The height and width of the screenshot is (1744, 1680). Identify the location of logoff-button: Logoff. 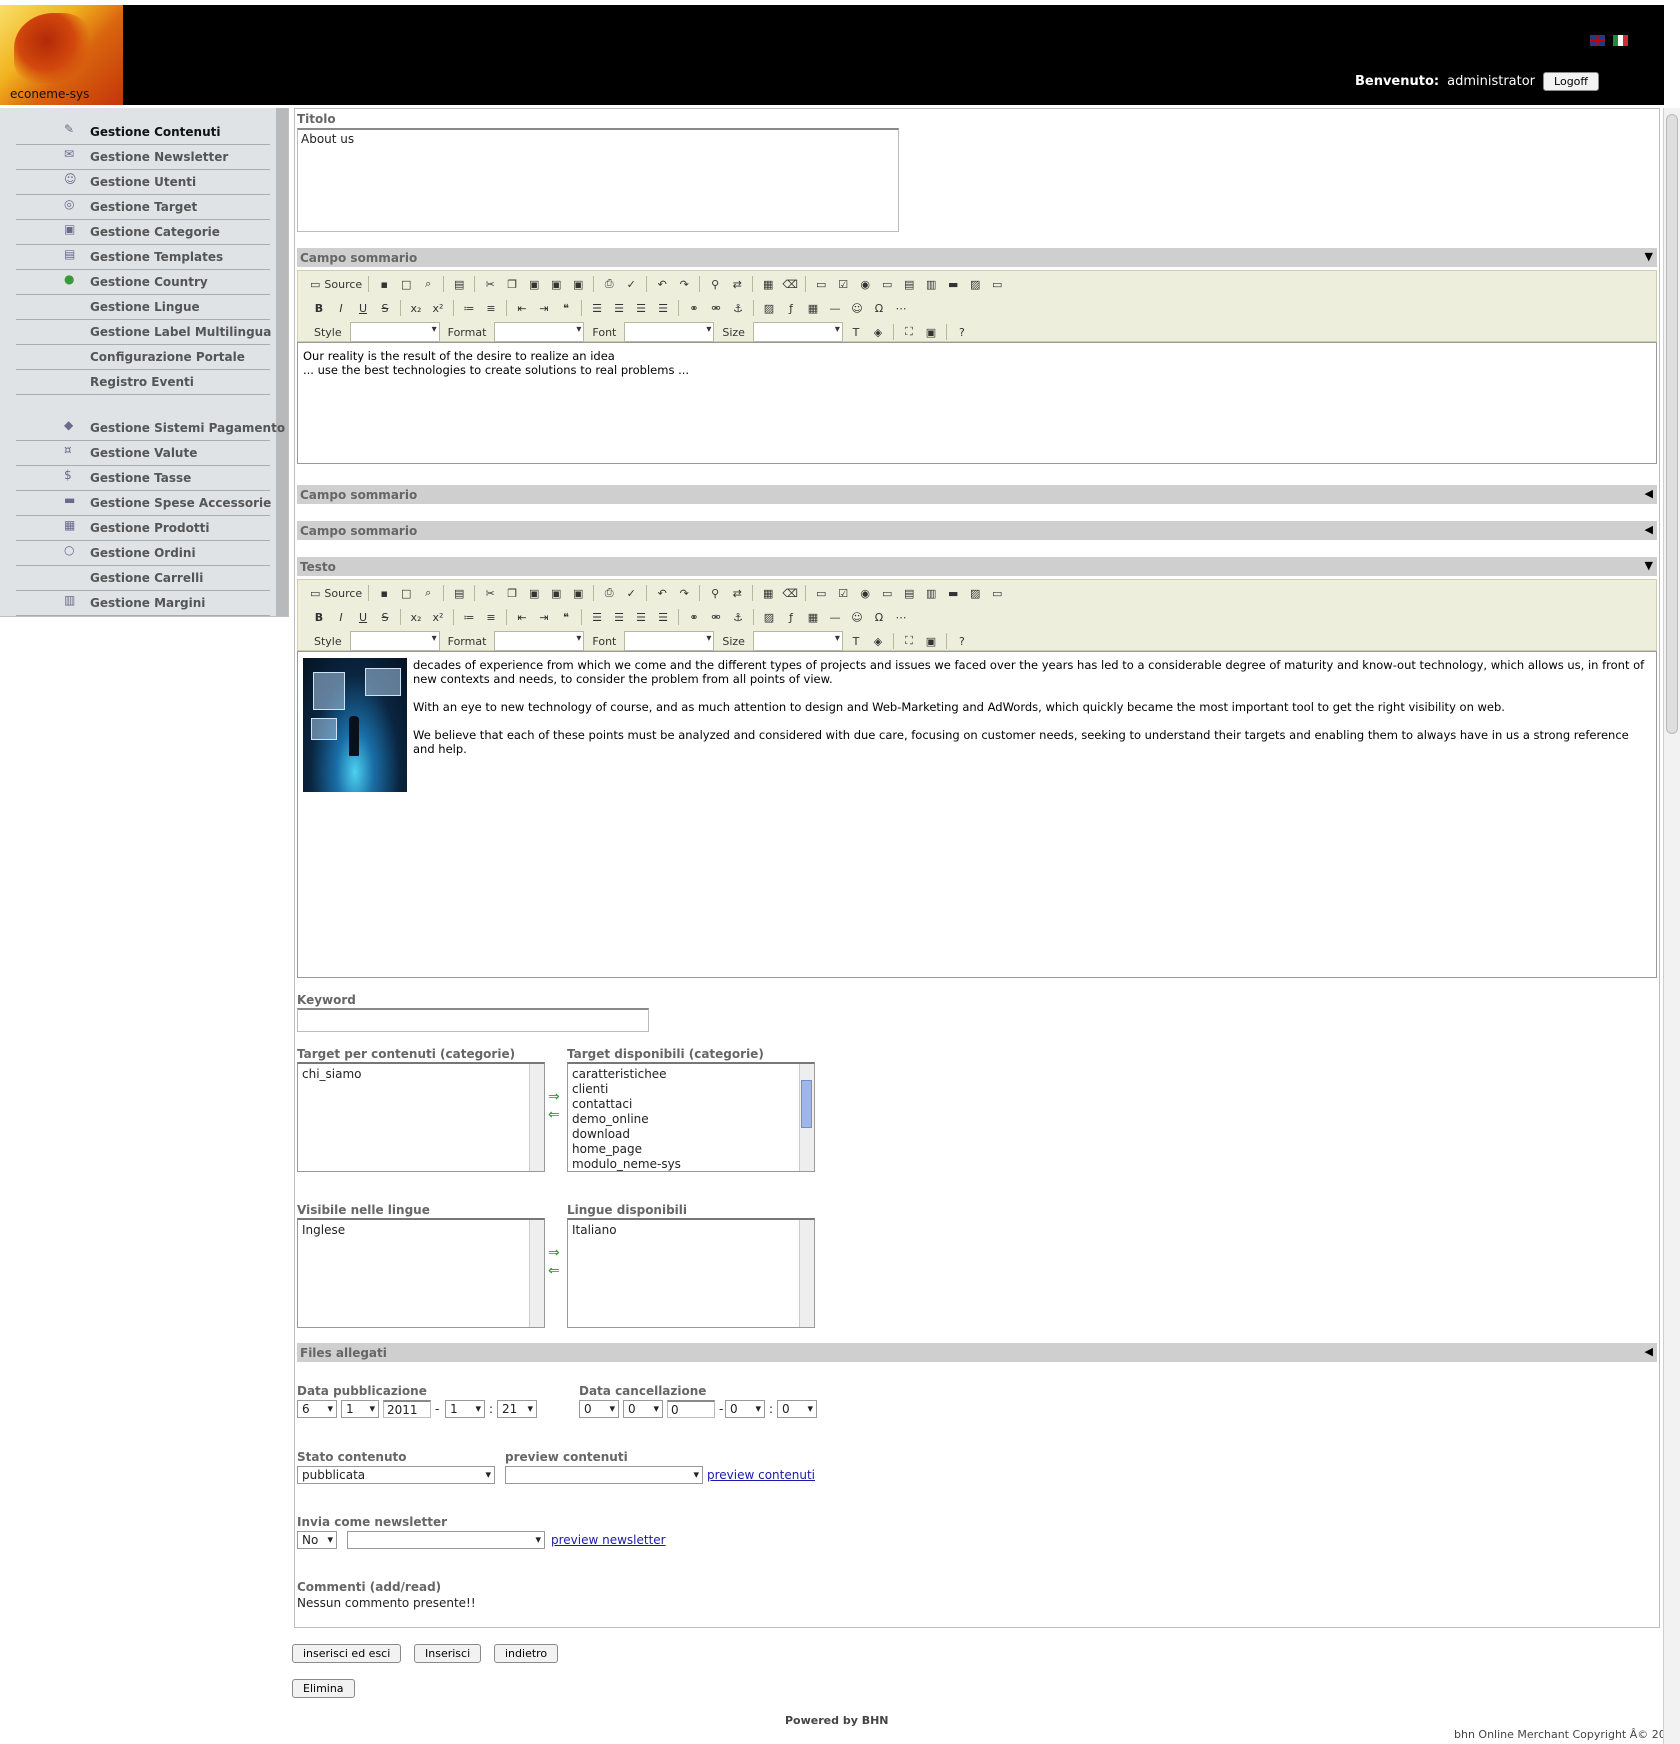
(1571, 81).